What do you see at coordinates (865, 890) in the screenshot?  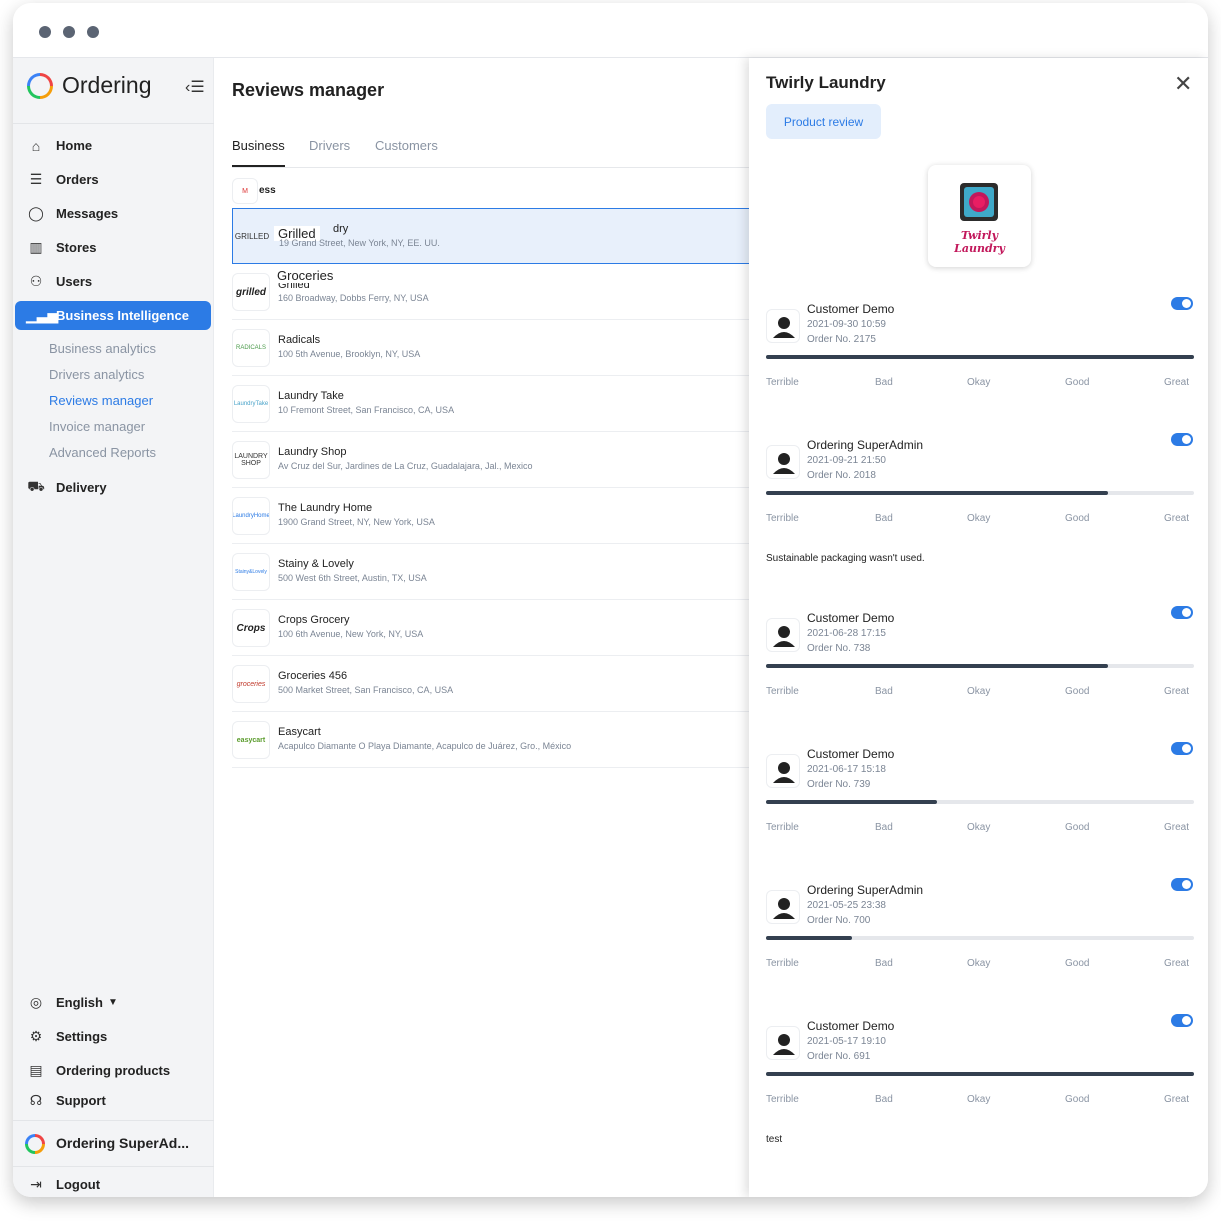 I see `reviewer-name: Ordering SuperAdmin` at bounding box center [865, 890].